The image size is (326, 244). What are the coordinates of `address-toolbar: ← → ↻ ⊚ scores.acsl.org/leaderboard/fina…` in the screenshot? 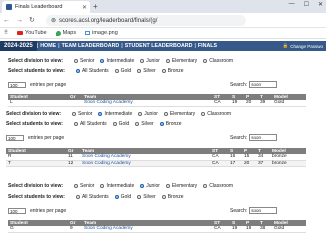 It's located at (163, 20).